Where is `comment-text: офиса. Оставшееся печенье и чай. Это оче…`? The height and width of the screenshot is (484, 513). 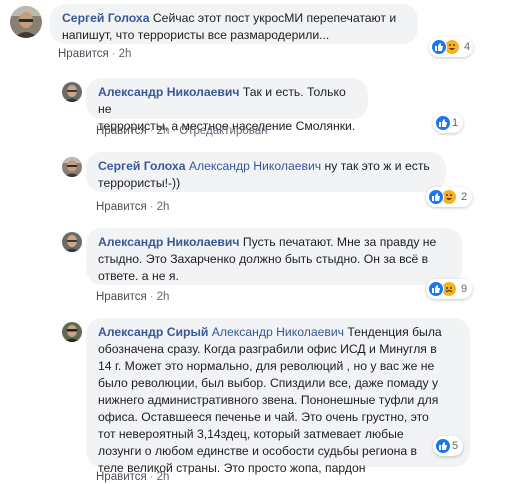
comment-text: офиса. Оставшееся печенье и чай. Это оче… is located at coordinates (263, 417).